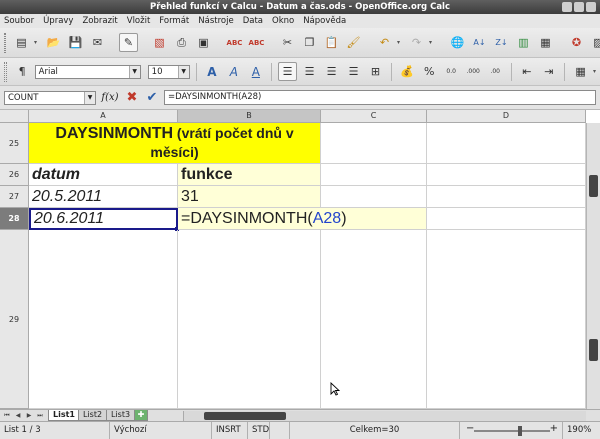 The height and width of the screenshot is (439, 600). What do you see at coordinates (234, 42) in the screenshot?
I see `spellcheck-icon: ABC` at bounding box center [234, 42].